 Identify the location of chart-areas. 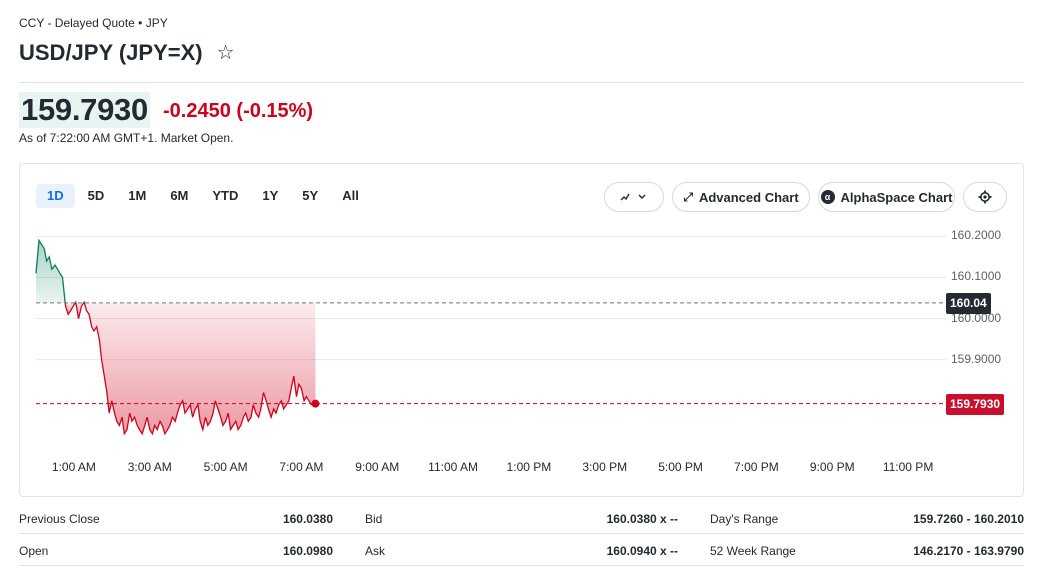
(176, 337).